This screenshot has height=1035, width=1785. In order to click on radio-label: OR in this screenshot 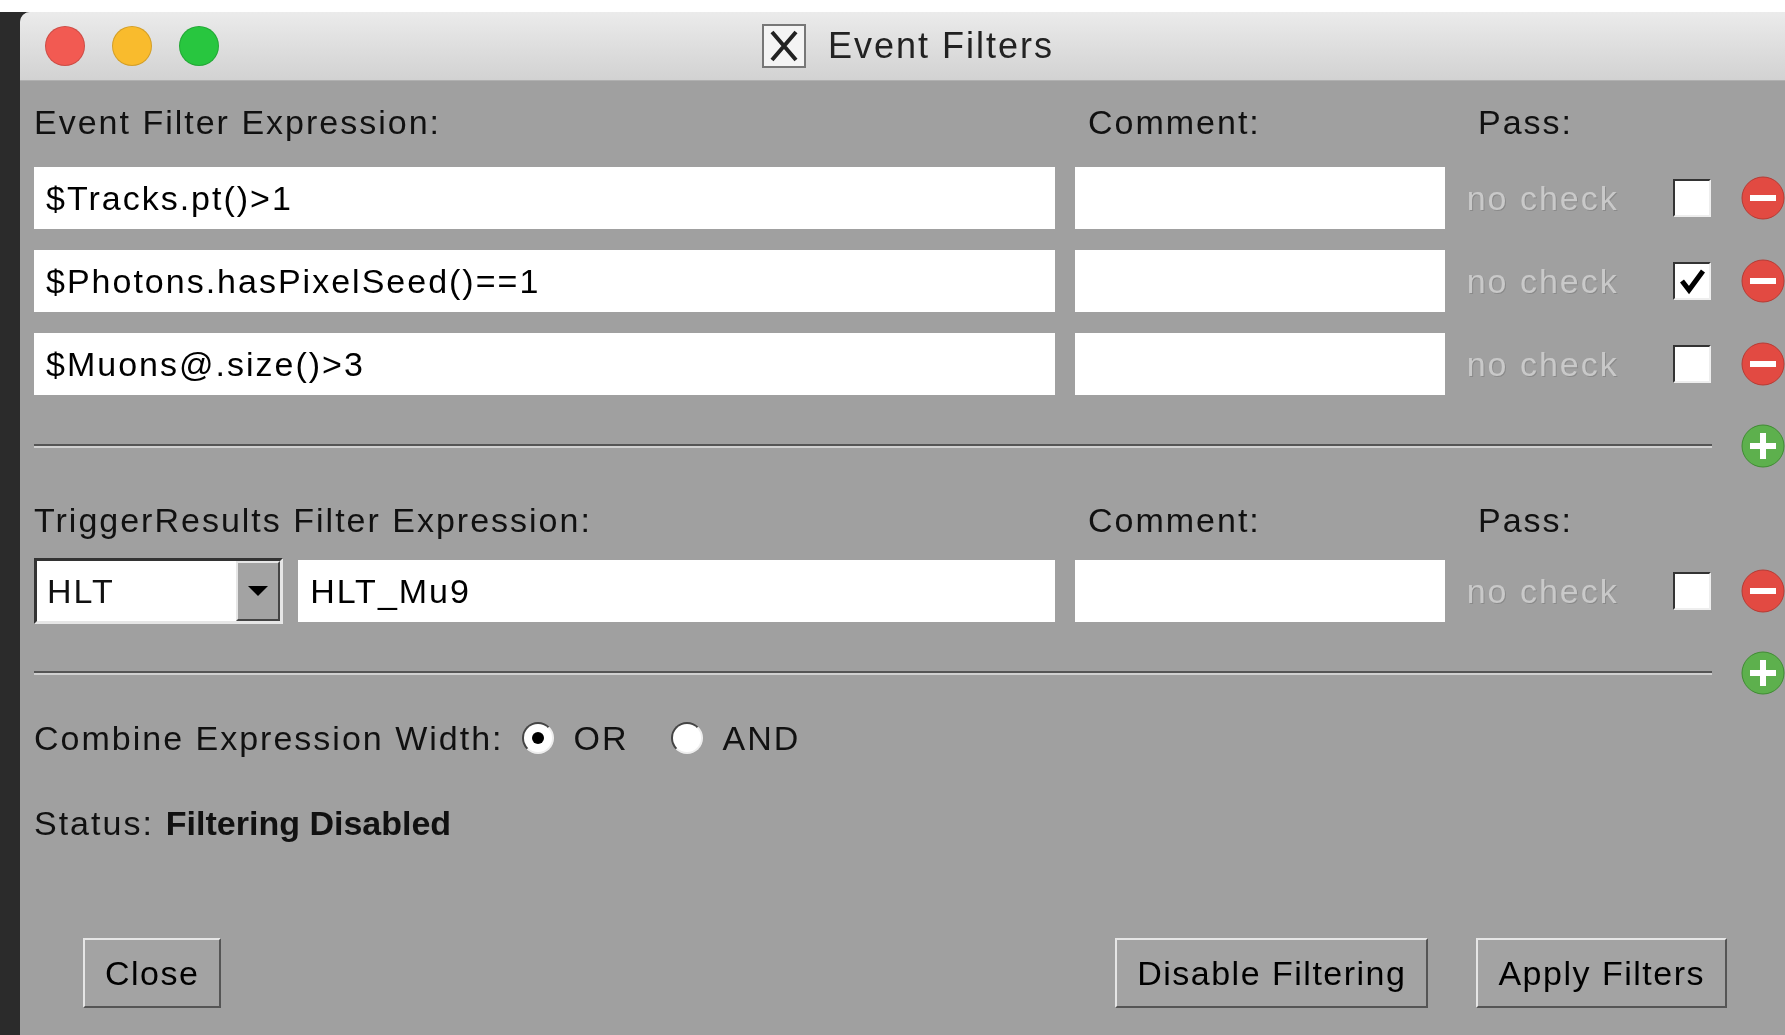, I will do `click(601, 738)`.